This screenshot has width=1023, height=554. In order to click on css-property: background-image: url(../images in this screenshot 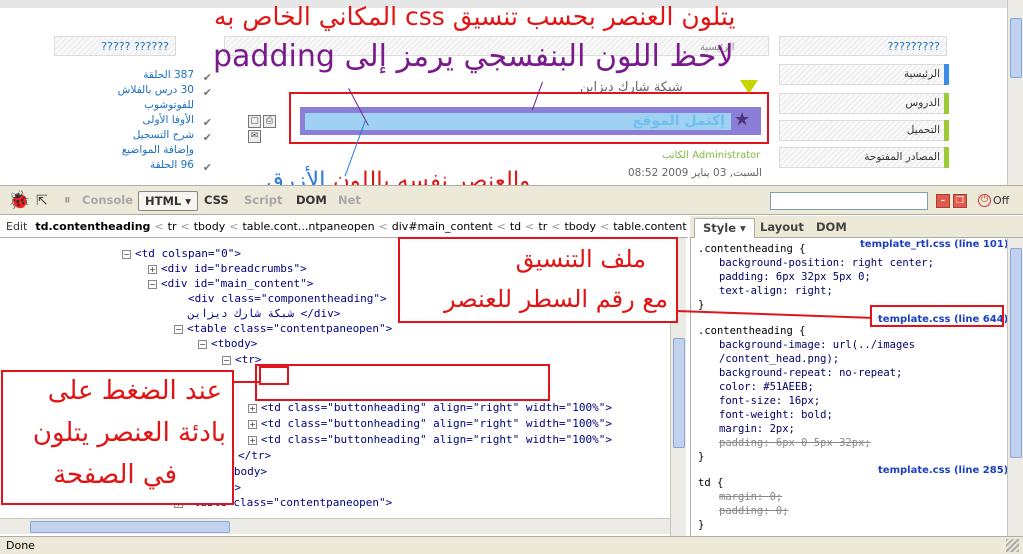, I will do `click(817, 345)`.